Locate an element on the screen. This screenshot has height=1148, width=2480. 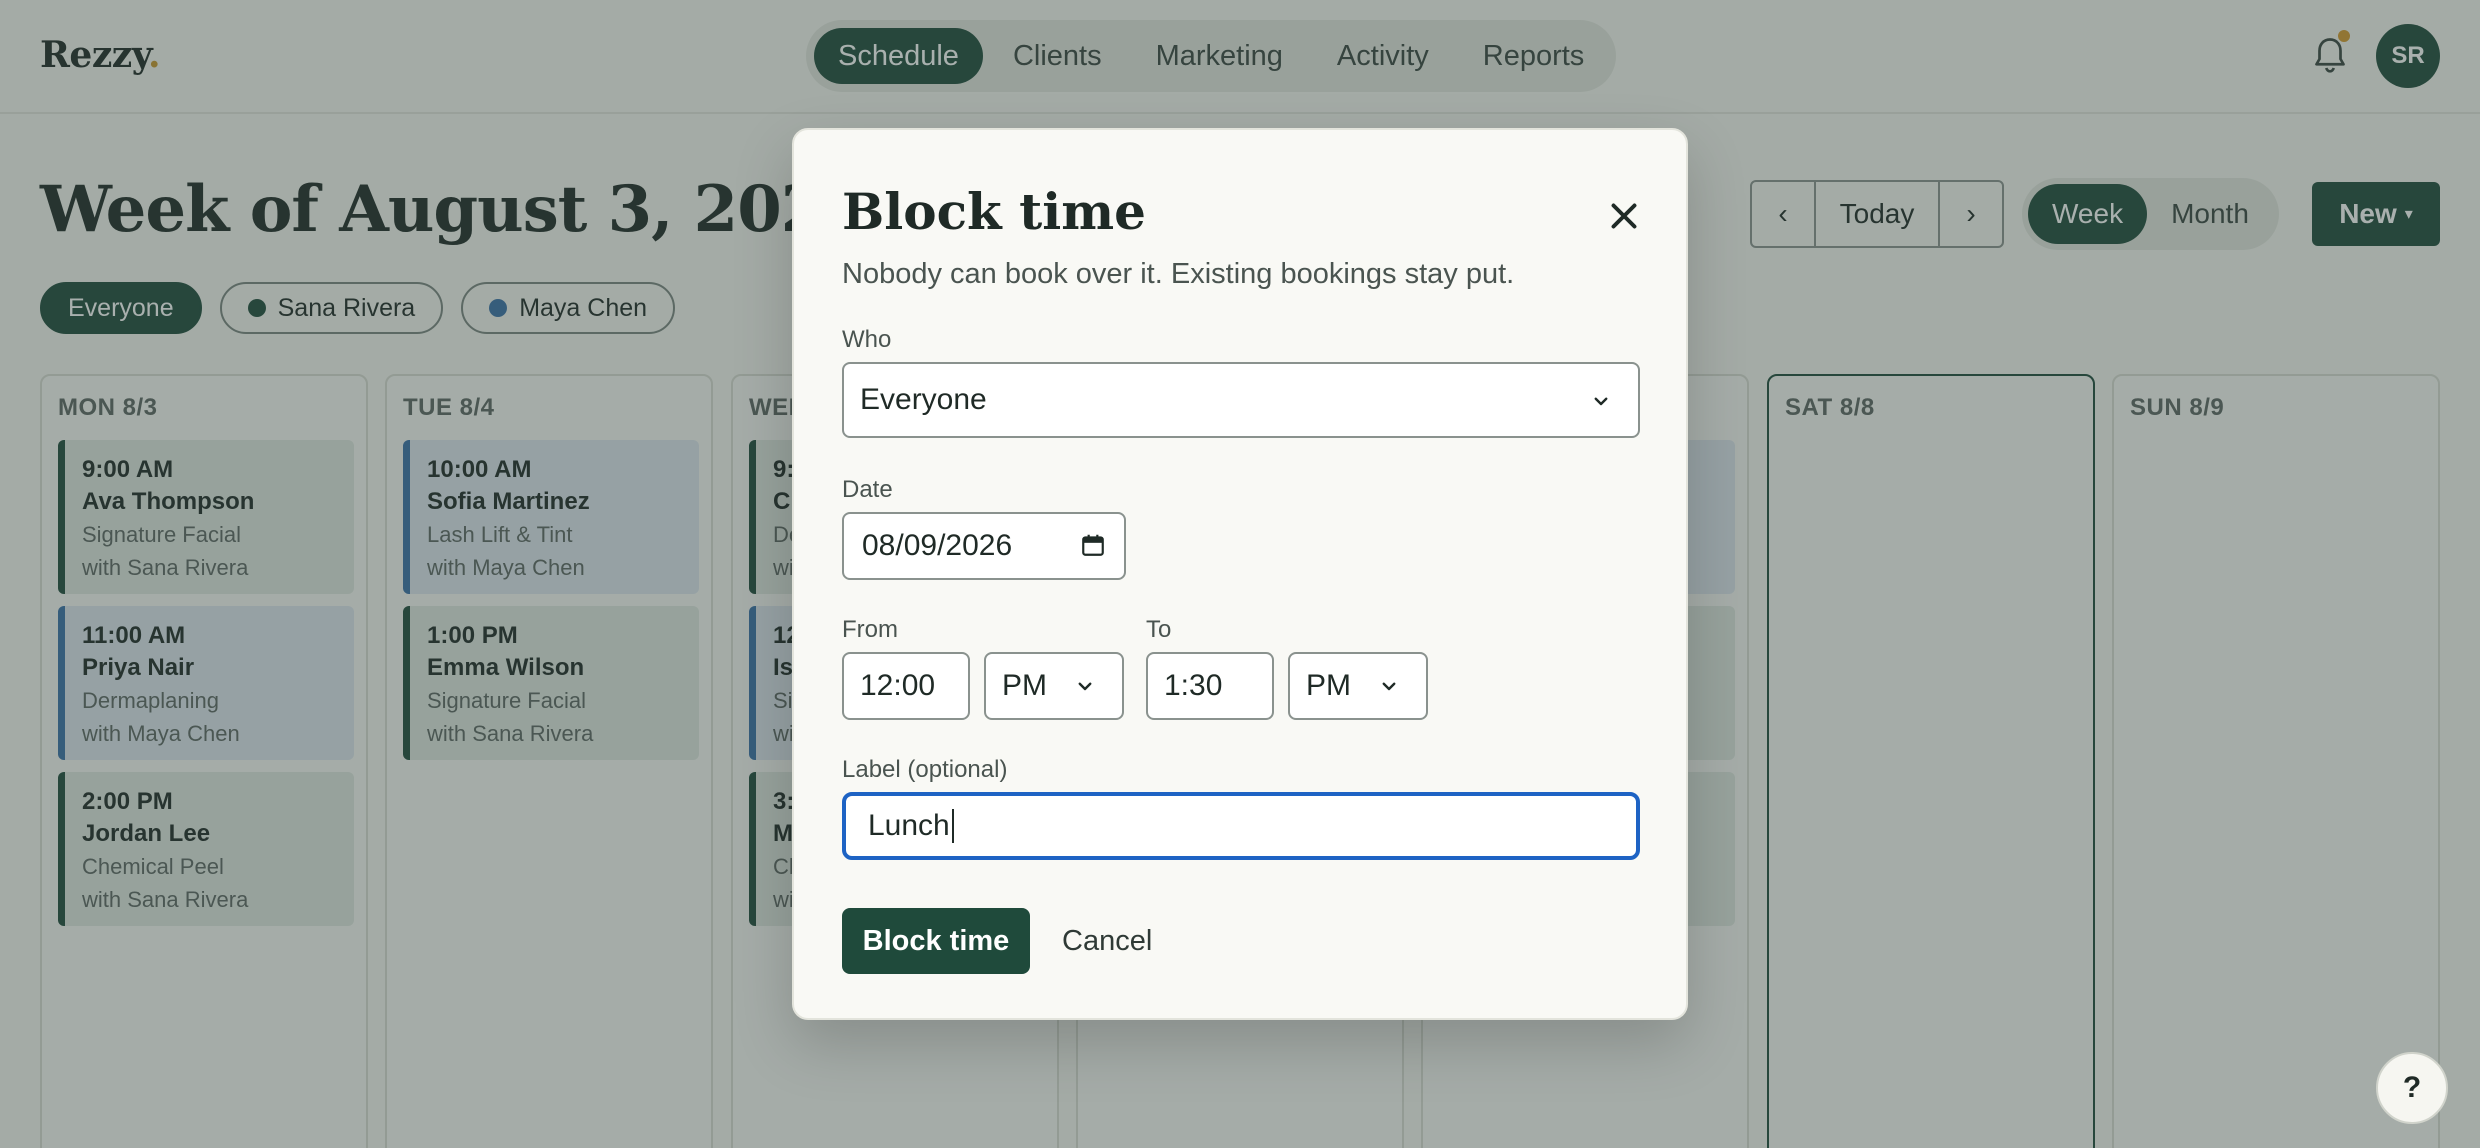
who-select-value: Everyone is located at coordinates (923, 399).